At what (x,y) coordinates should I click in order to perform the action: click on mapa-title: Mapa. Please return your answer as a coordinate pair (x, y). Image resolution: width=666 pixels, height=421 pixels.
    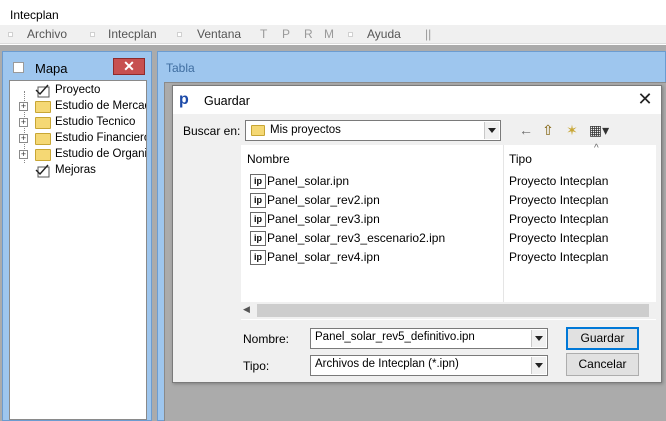
    Looking at the image, I should click on (51, 68).